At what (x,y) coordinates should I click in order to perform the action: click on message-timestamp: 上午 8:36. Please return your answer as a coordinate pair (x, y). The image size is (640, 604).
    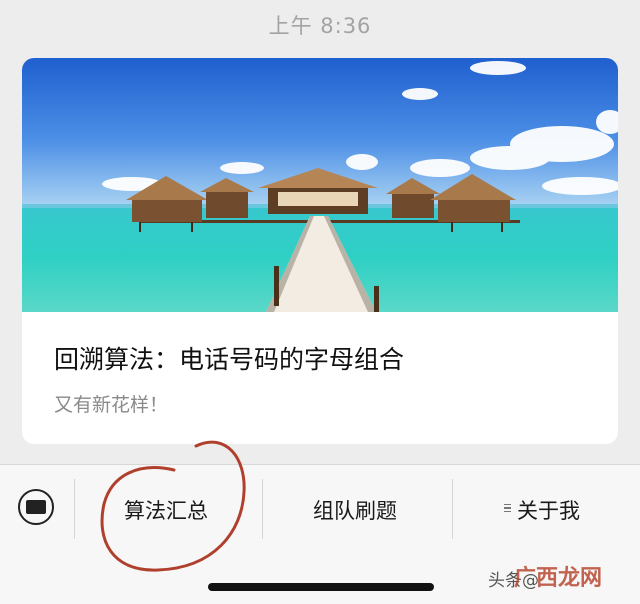
    Looking at the image, I should click on (320, 26).